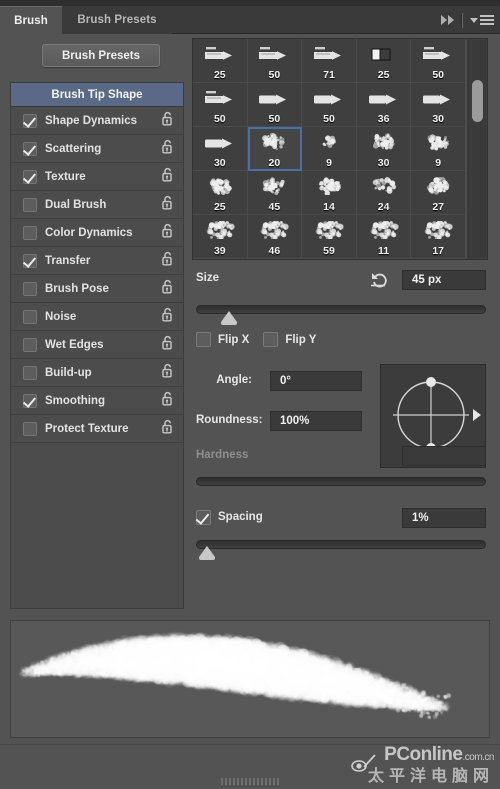 The height and width of the screenshot is (789, 500). What do you see at coordinates (482, 20) in the screenshot?
I see `panel-menu-icon` at bounding box center [482, 20].